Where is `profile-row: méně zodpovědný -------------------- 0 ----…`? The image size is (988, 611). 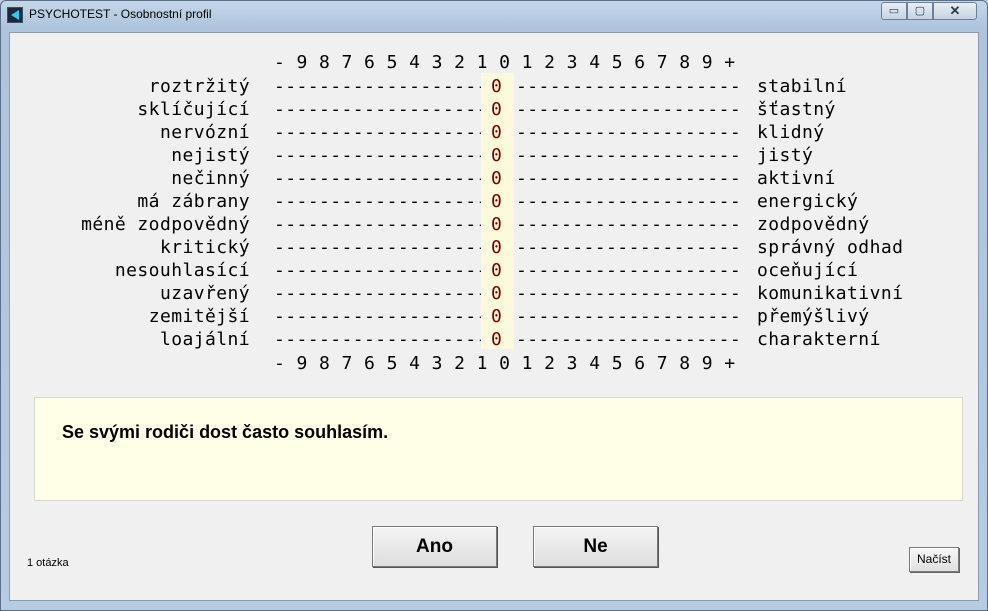
profile-row: méně zodpovědný -------------------- 0 ----… is located at coordinates (495, 223).